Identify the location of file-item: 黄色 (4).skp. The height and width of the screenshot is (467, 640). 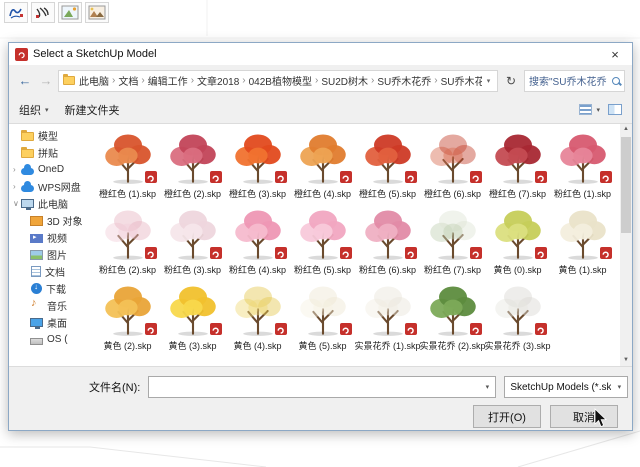
(257, 316).